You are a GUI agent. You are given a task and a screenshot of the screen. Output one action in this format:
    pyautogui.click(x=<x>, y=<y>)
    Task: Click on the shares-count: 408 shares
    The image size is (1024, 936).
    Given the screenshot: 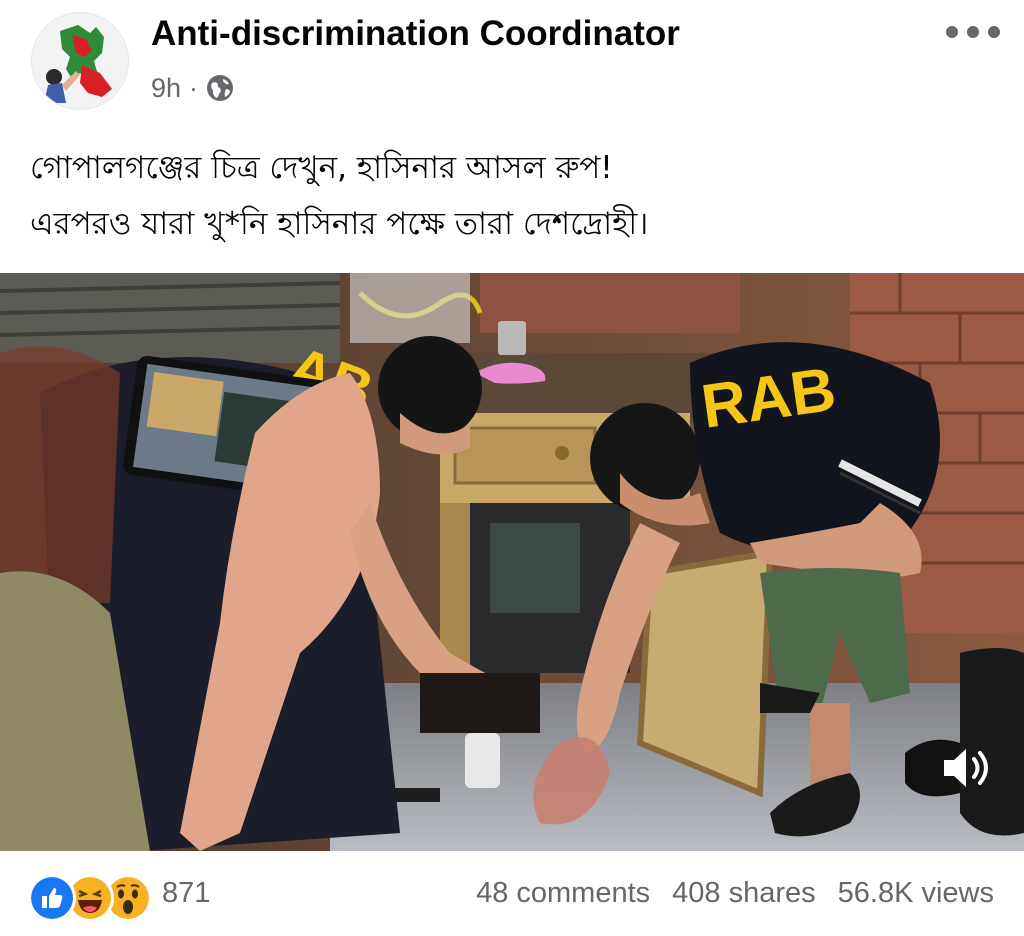 What is the action you would take?
    pyautogui.click(x=744, y=893)
    